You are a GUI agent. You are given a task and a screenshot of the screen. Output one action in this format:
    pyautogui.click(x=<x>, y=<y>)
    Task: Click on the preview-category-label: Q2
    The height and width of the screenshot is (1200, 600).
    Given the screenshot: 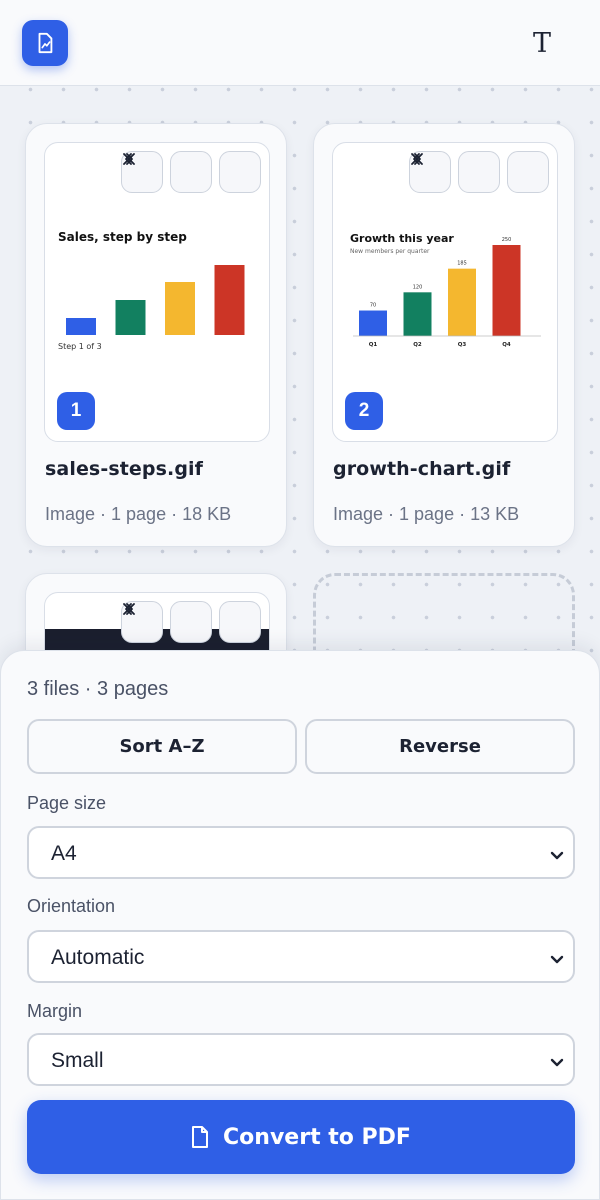 What is the action you would take?
    pyautogui.click(x=417, y=345)
    